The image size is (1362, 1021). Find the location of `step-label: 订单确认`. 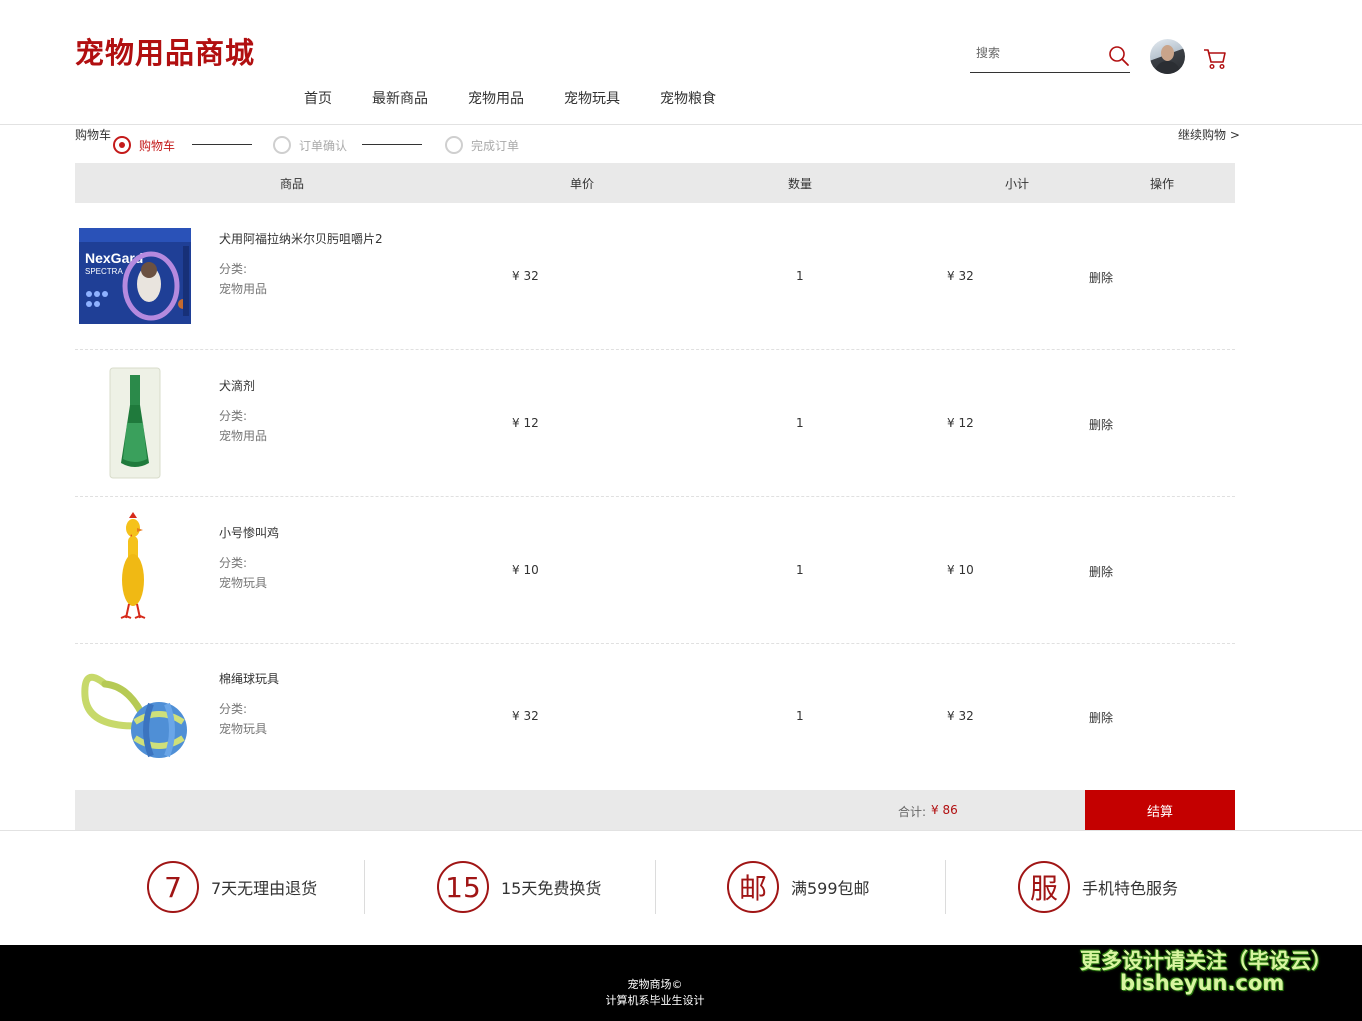

step-label: 订单确认 is located at coordinates (323, 145).